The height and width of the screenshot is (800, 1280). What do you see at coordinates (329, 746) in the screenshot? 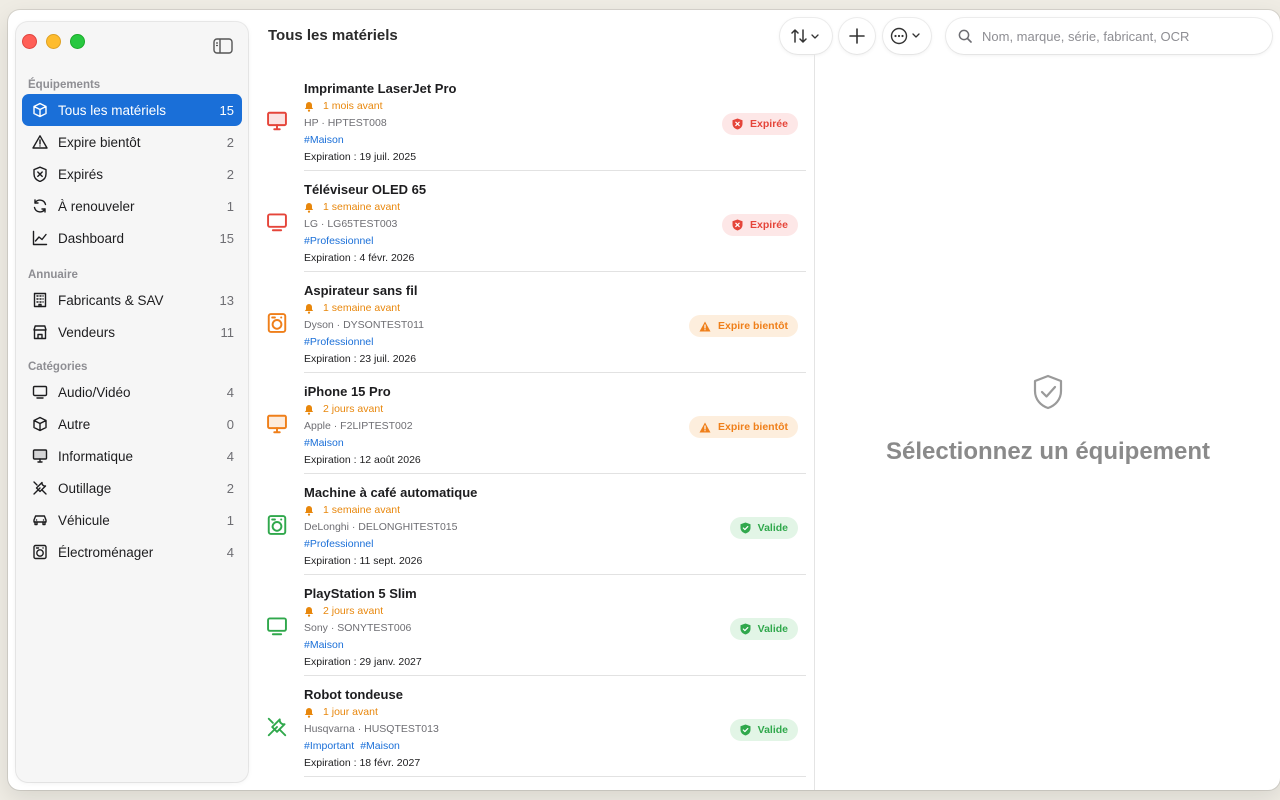
I see `tag-link: #Important` at bounding box center [329, 746].